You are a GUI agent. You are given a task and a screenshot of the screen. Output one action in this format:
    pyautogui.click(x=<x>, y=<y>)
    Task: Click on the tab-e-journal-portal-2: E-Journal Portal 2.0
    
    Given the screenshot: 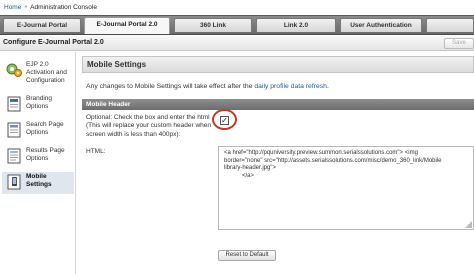 What is the action you would take?
    pyautogui.click(x=127, y=25)
    